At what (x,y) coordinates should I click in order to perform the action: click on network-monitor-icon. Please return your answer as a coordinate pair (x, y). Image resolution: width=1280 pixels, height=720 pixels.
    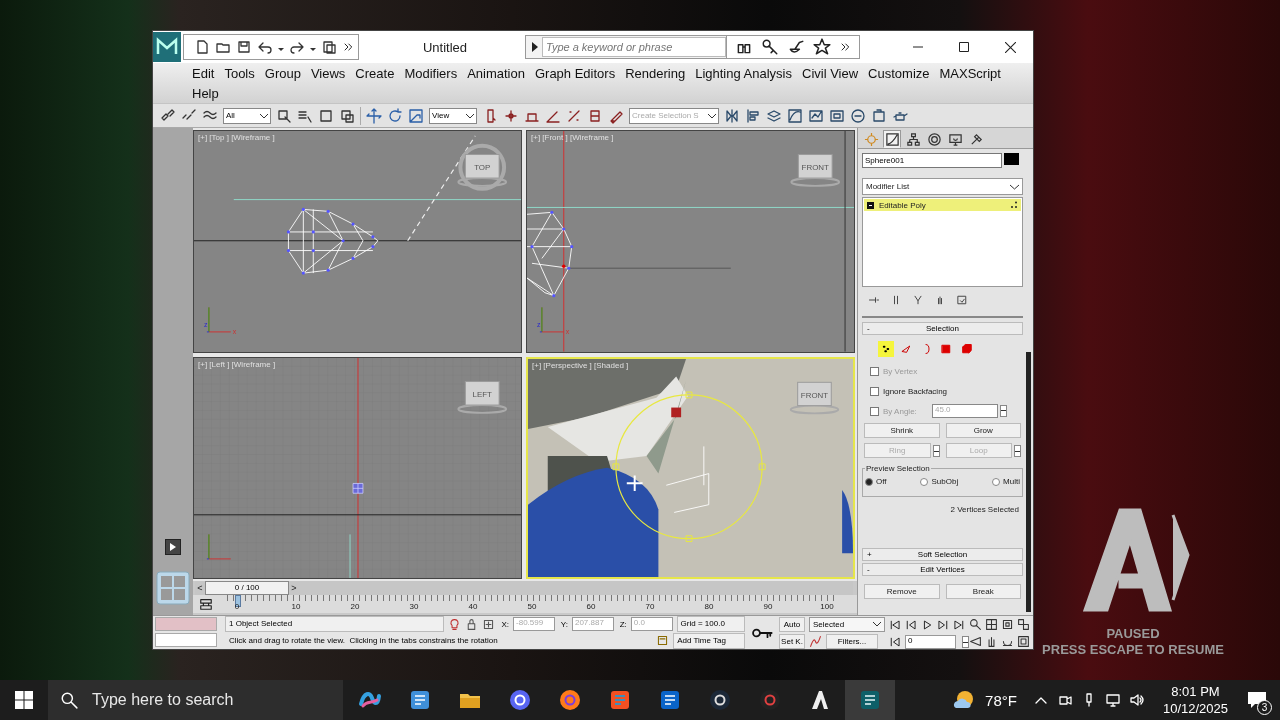
    Looking at the image, I should click on (1112, 700).